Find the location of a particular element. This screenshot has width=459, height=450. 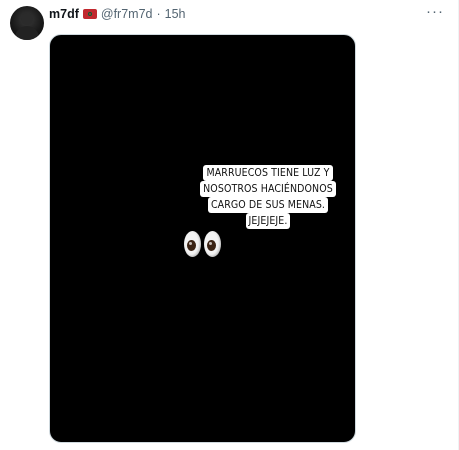

avatar is located at coordinates (27, 23).